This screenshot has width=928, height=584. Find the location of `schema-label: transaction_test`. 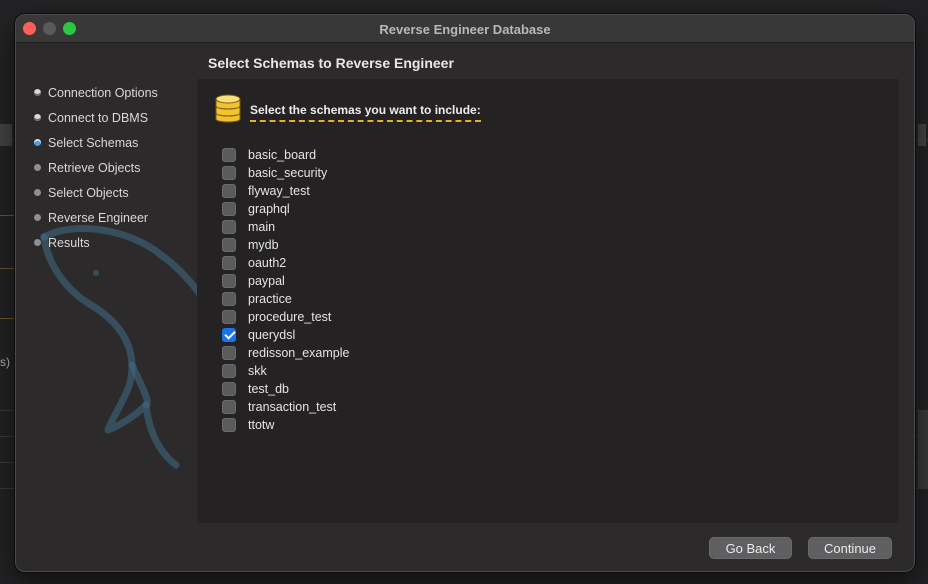

schema-label: transaction_test is located at coordinates (292, 407).